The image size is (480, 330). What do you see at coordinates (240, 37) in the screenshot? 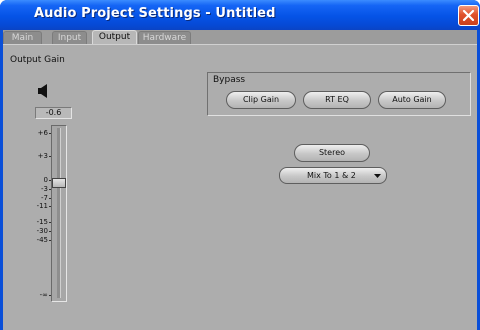
I see `tab-strip: Main Input Output Hardware` at bounding box center [240, 37].